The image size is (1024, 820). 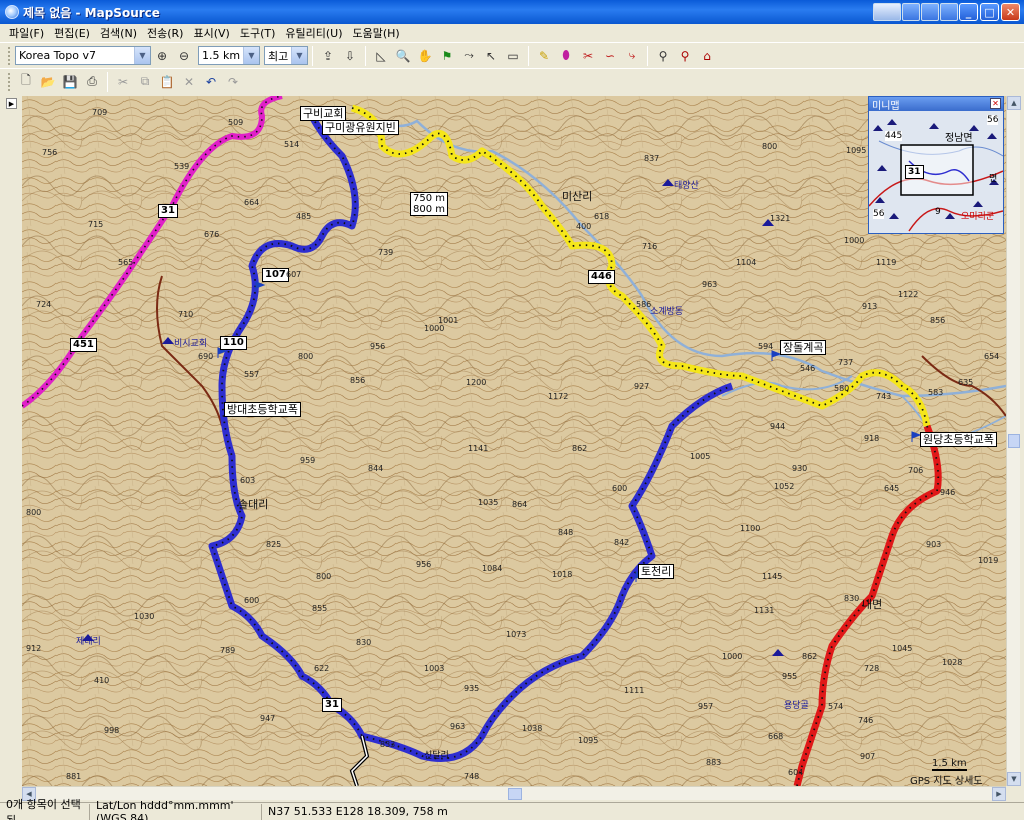 I want to click on map-product-value: Korea Topo v7, so click(x=57, y=55).